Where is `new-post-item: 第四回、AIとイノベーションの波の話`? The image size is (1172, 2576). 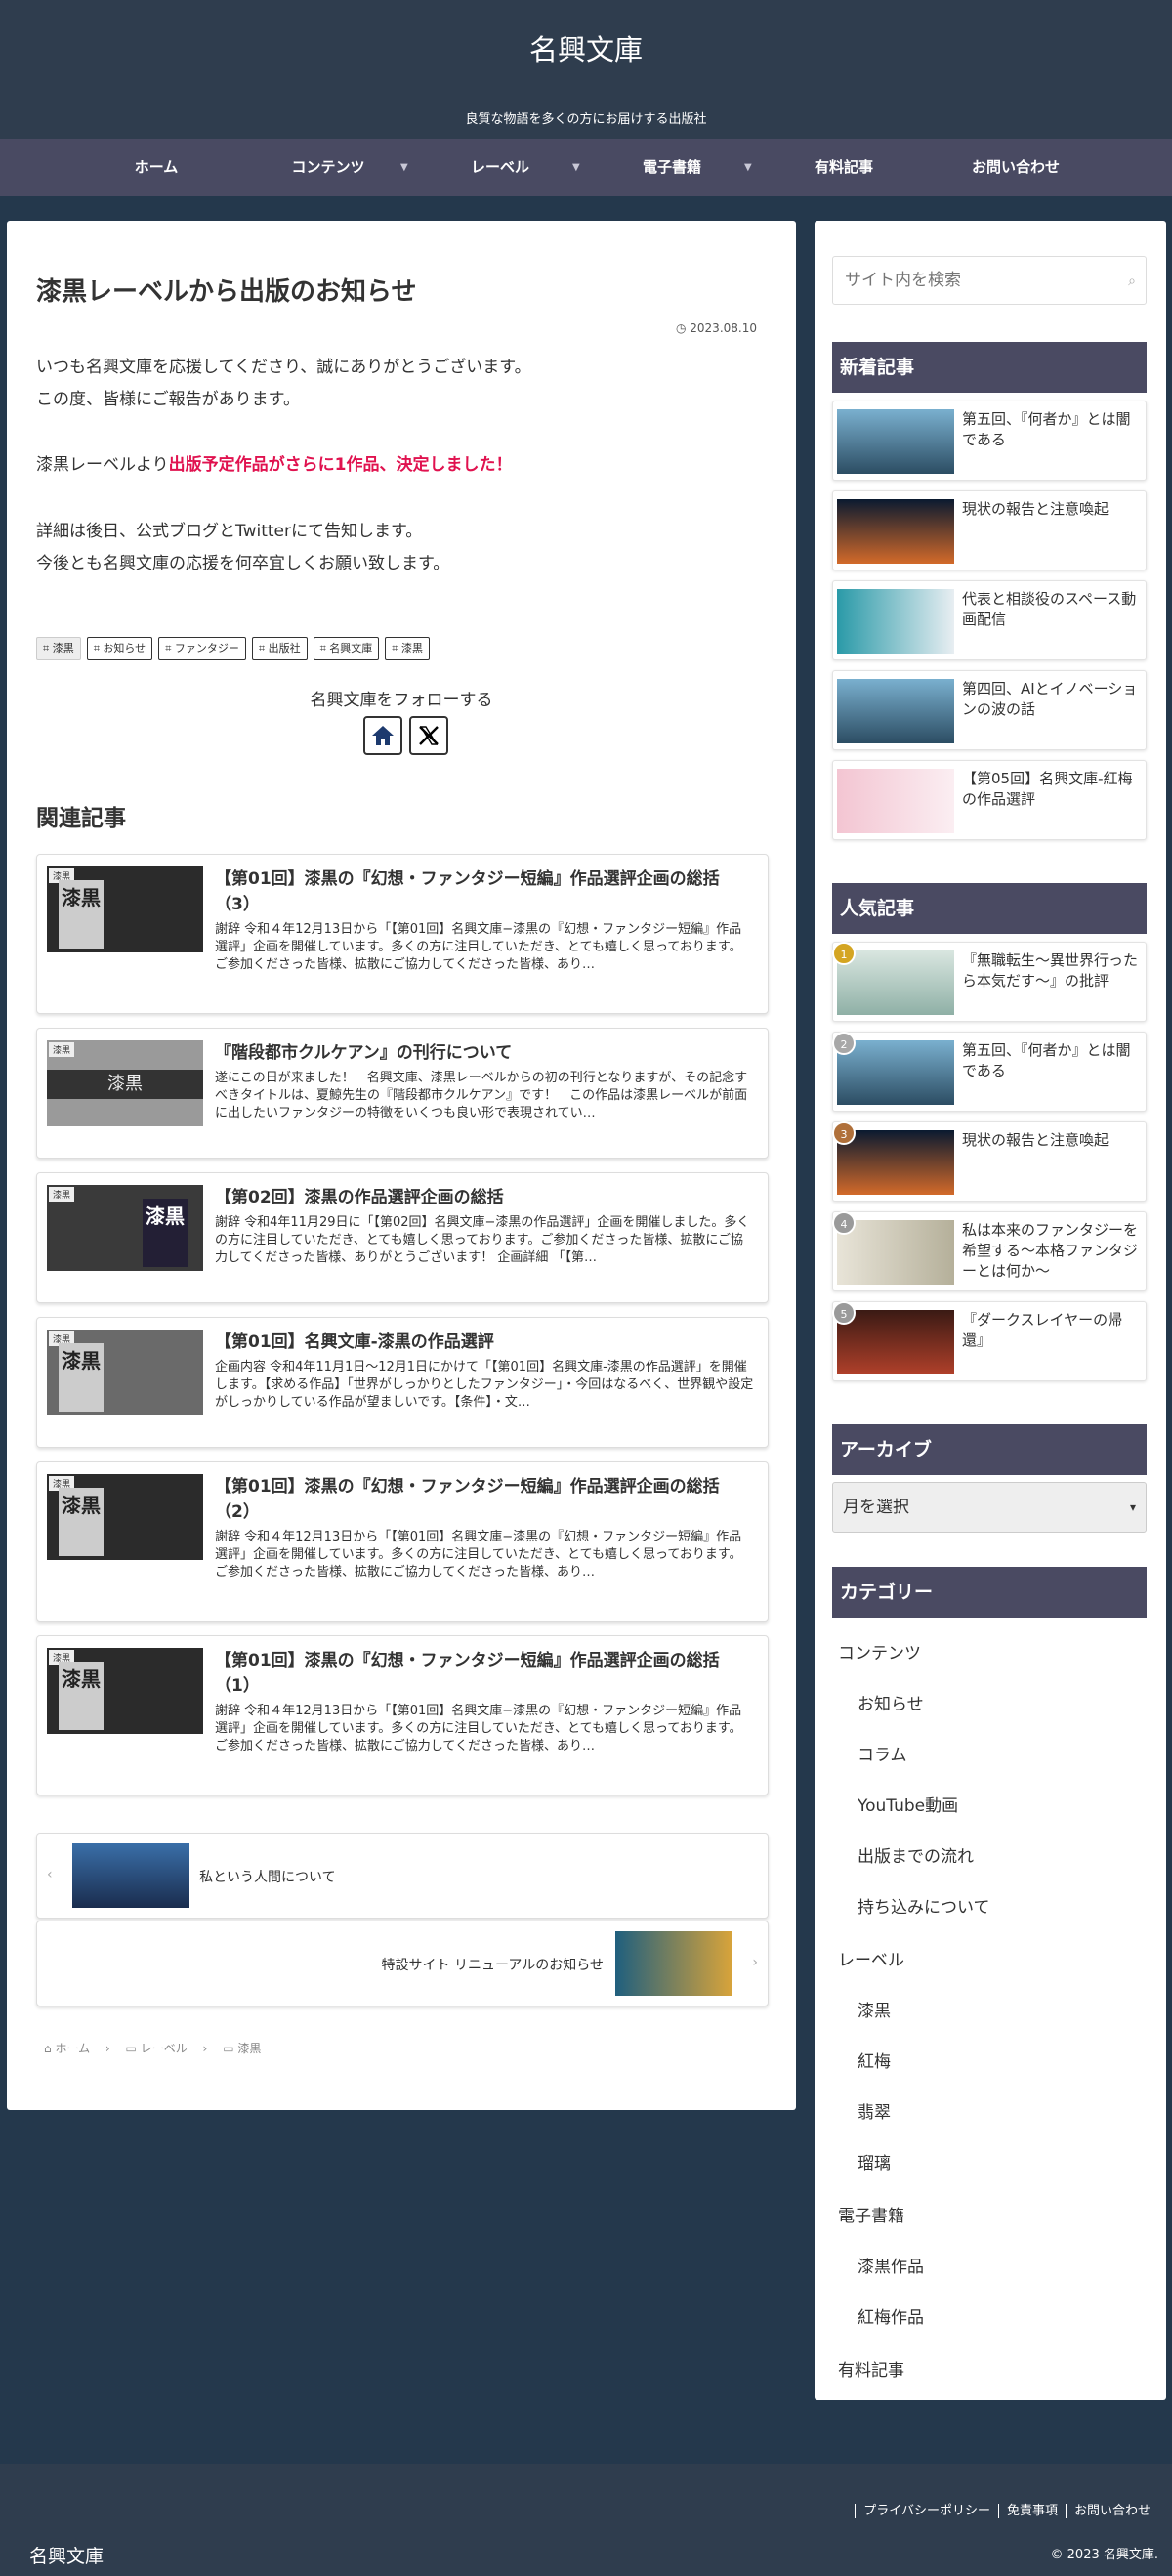 new-post-item: 第四回、AIとイノベーションの波の話 is located at coordinates (989, 710).